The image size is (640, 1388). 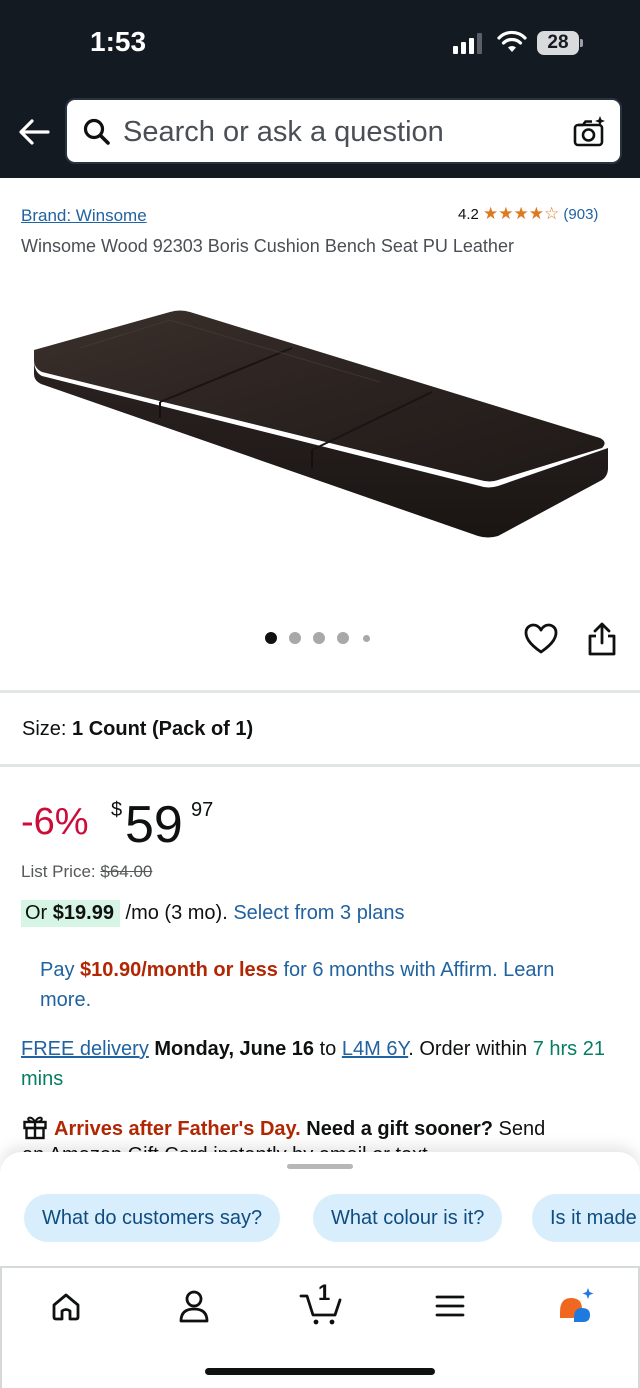 I want to click on back-arrow-icon, so click(x=34, y=132).